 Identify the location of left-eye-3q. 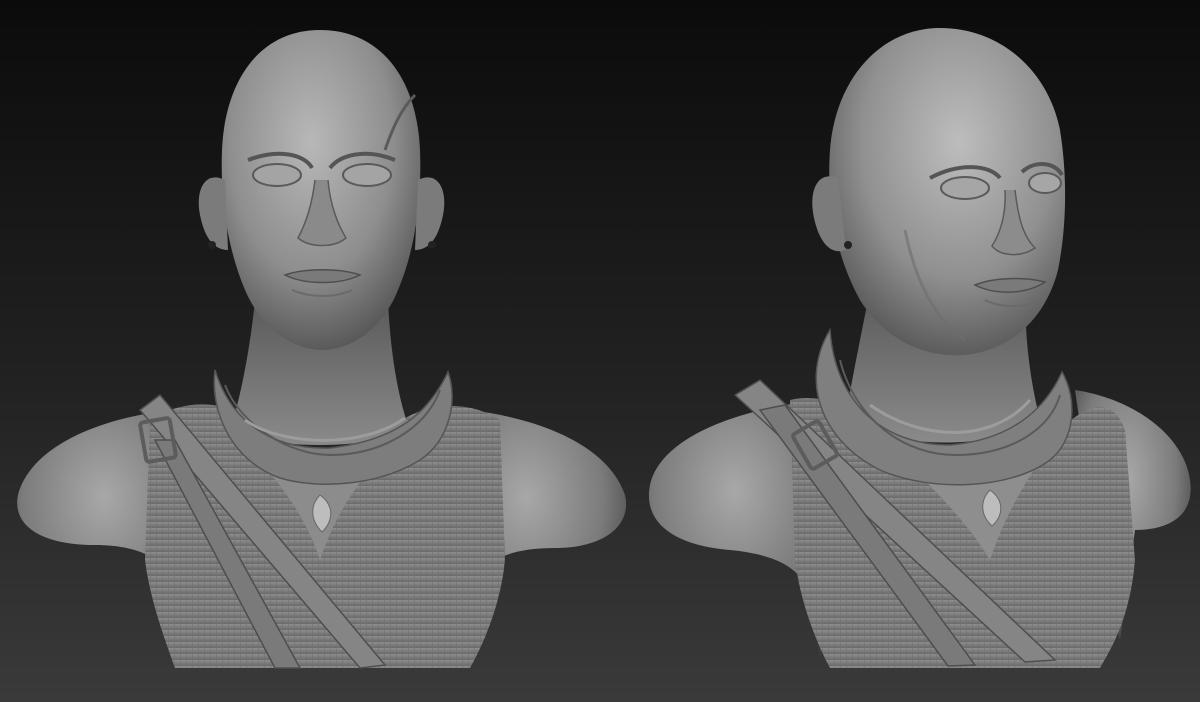
(965, 188).